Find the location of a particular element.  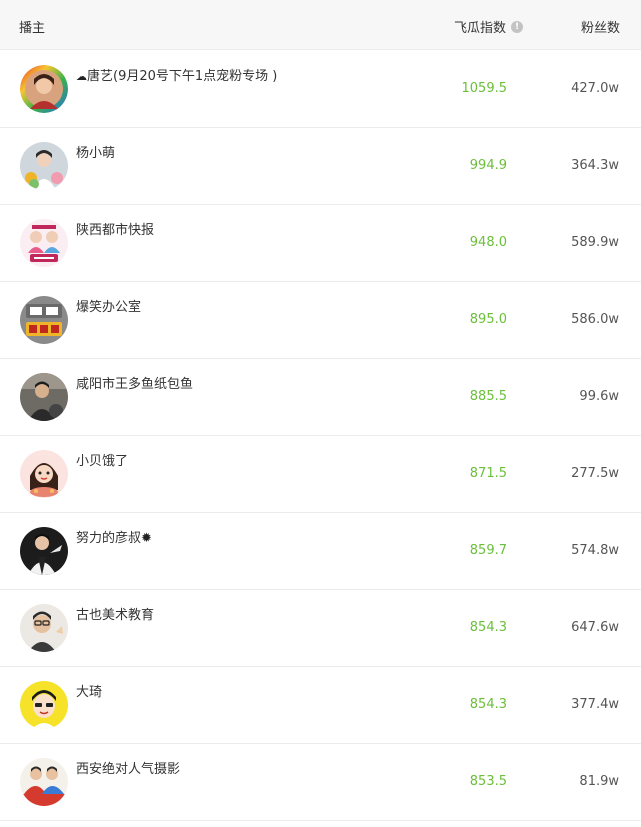

fans-value: 99.6w is located at coordinates (599, 396).